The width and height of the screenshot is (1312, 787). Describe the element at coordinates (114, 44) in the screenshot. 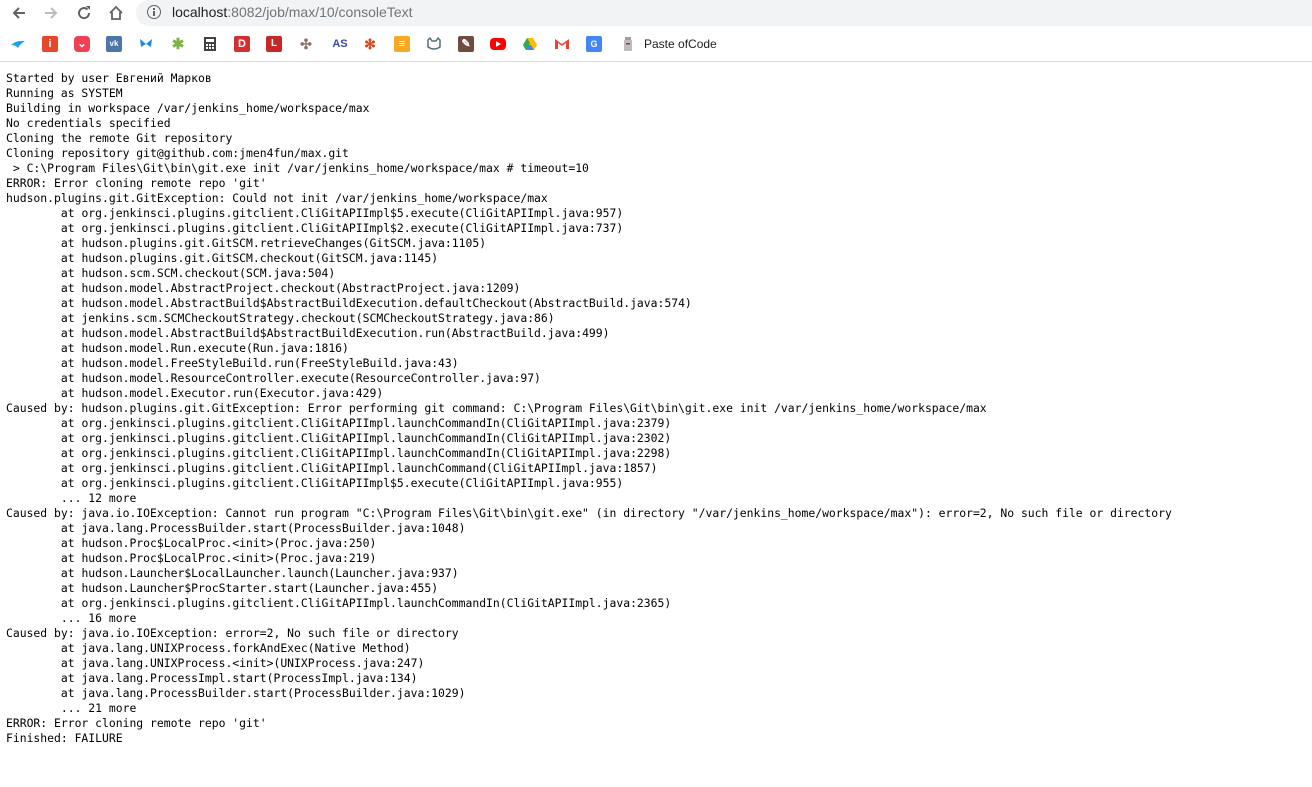

I see `vk-icon: vk` at that location.